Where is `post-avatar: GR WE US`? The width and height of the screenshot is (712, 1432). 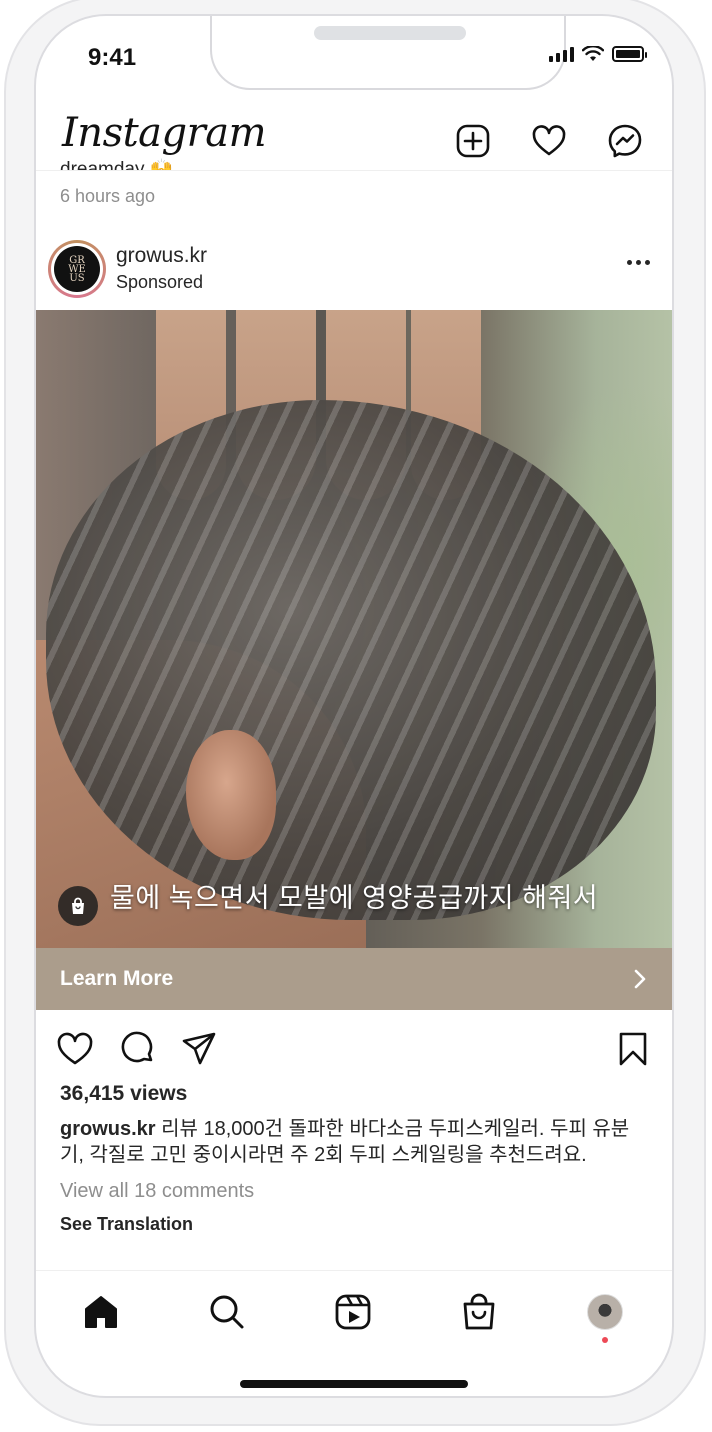 post-avatar: GR WE US is located at coordinates (77, 269).